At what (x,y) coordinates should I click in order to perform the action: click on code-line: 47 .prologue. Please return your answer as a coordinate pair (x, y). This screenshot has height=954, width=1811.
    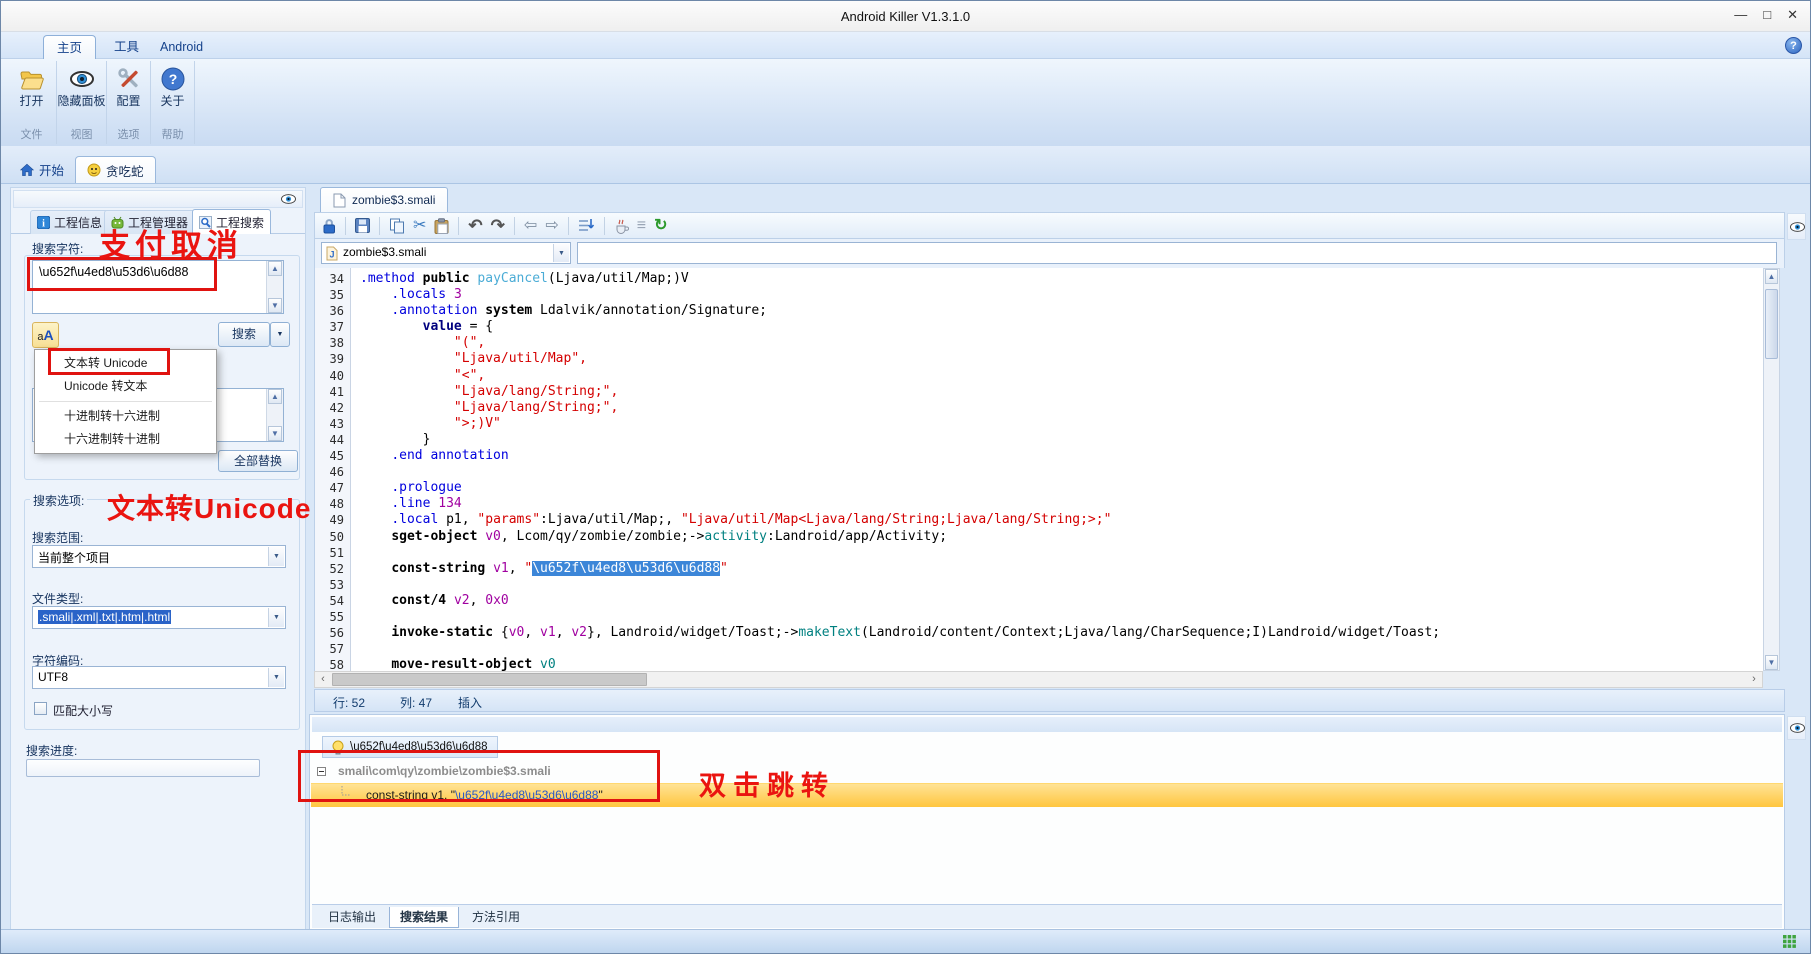
    Looking at the image, I should click on (1039, 488).